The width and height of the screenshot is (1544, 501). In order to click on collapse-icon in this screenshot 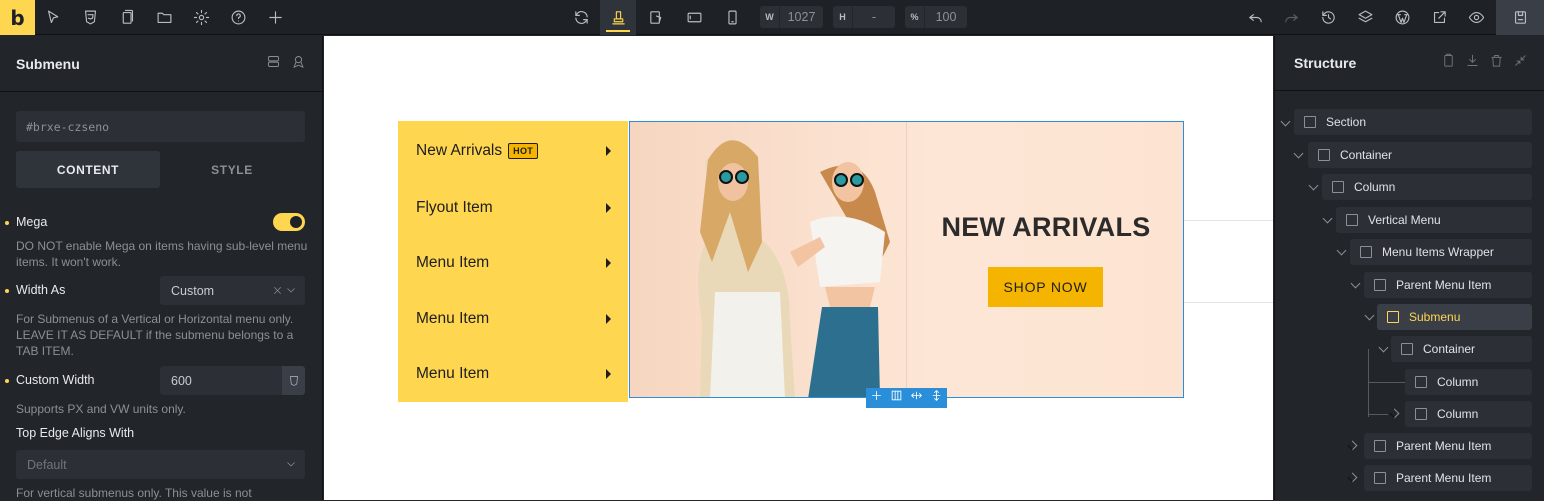, I will do `click(1520, 63)`.